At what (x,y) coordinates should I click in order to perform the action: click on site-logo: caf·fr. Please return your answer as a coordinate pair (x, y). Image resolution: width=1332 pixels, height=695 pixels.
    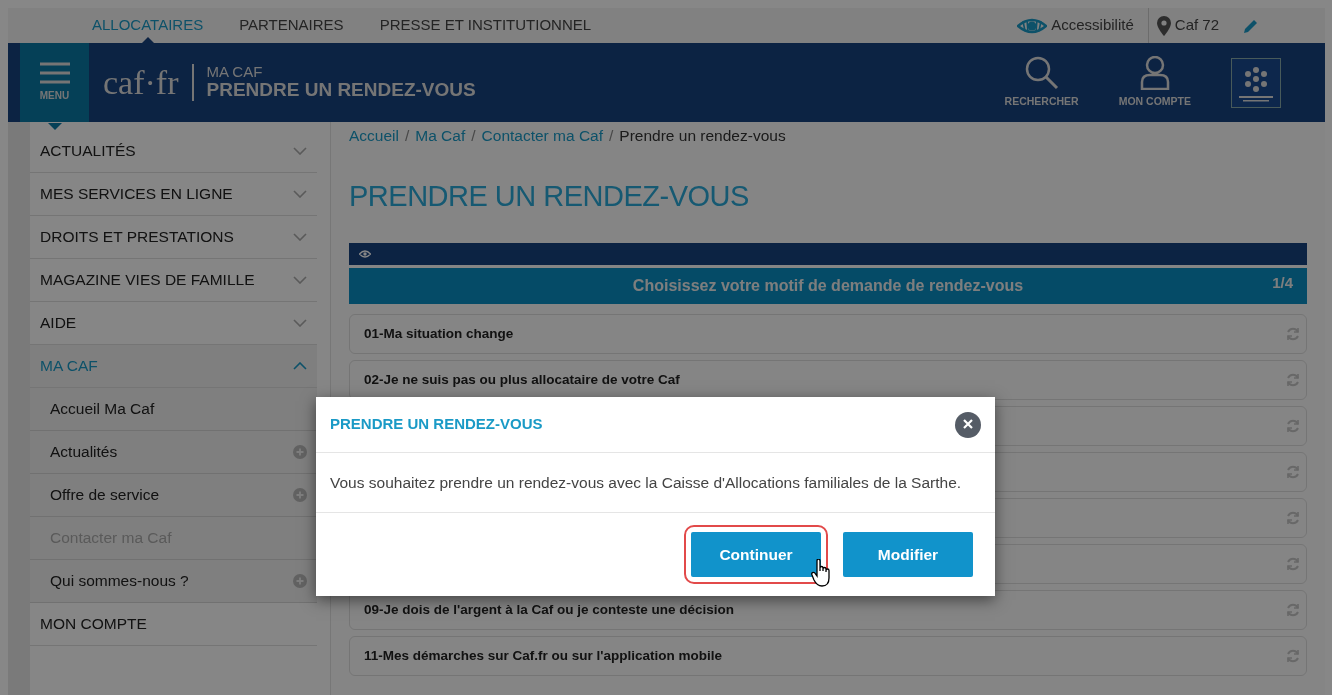
    Looking at the image, I should click on (141, 82).